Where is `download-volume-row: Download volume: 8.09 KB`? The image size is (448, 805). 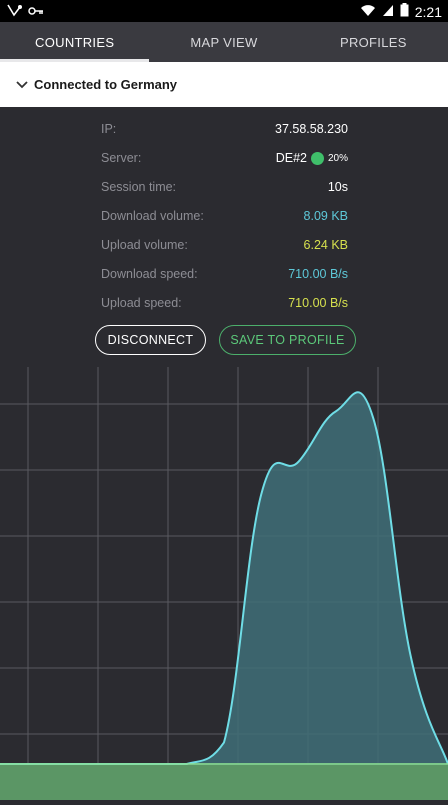 download-volume-row: Download volume: 8.09 KB is located at coordinates (224, 216).